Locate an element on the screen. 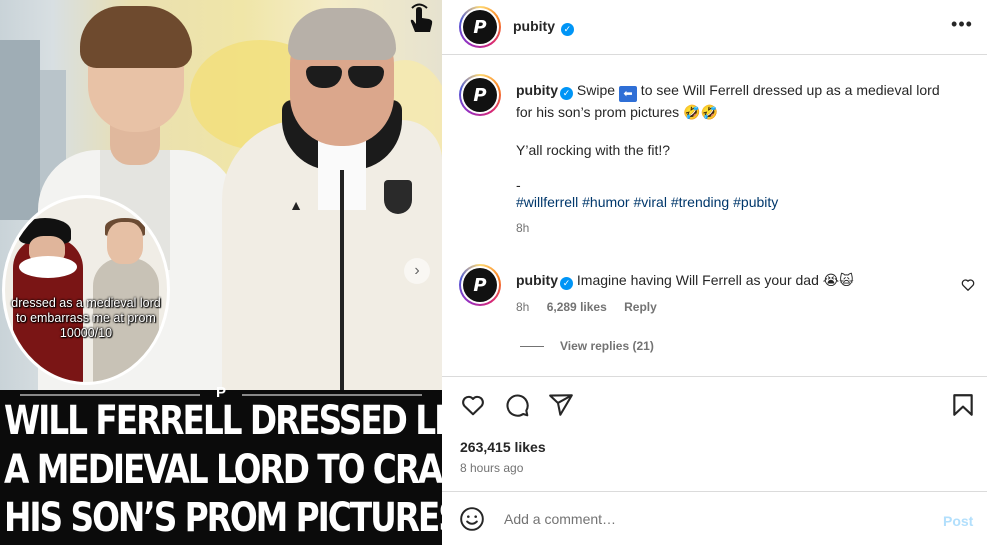 The image size is (987, 545). comment-meta: 8h 6,289 likes Reply is located at coordinates (593, 307).